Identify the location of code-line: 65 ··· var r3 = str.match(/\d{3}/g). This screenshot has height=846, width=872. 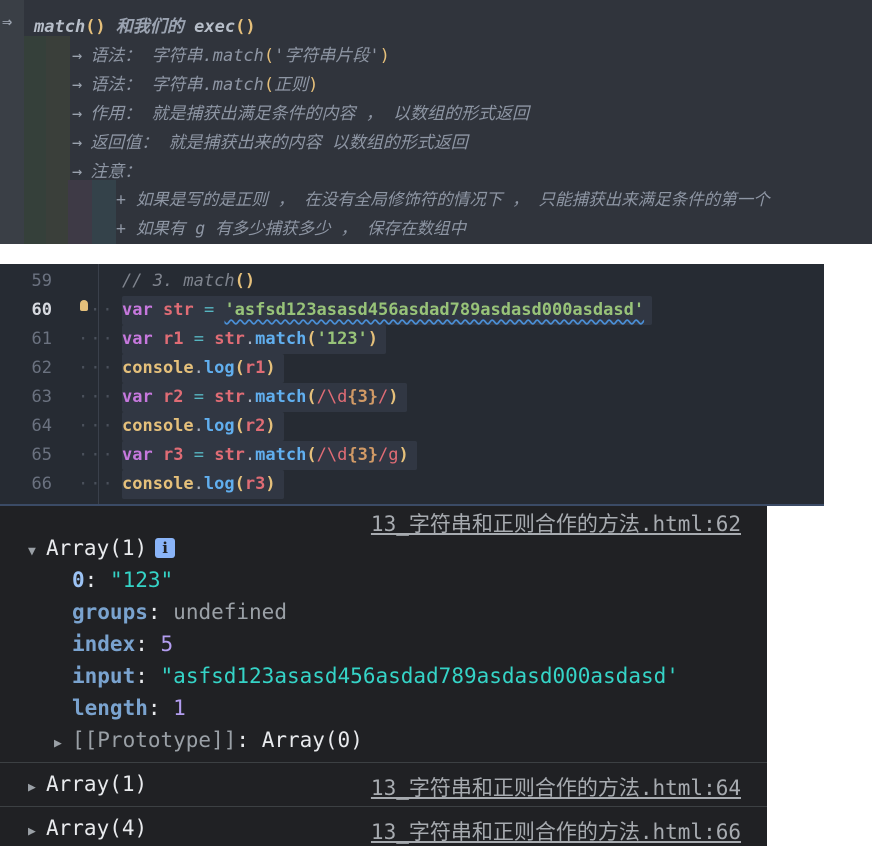
(412, 455).